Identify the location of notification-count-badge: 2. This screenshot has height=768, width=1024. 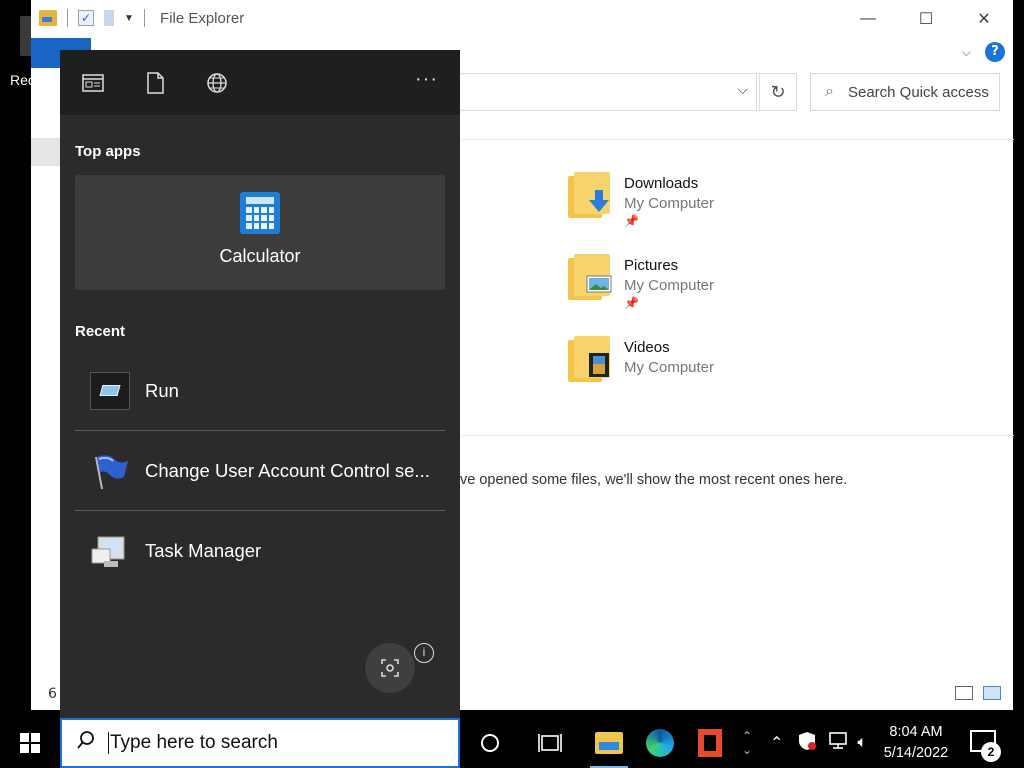
(991, 752).